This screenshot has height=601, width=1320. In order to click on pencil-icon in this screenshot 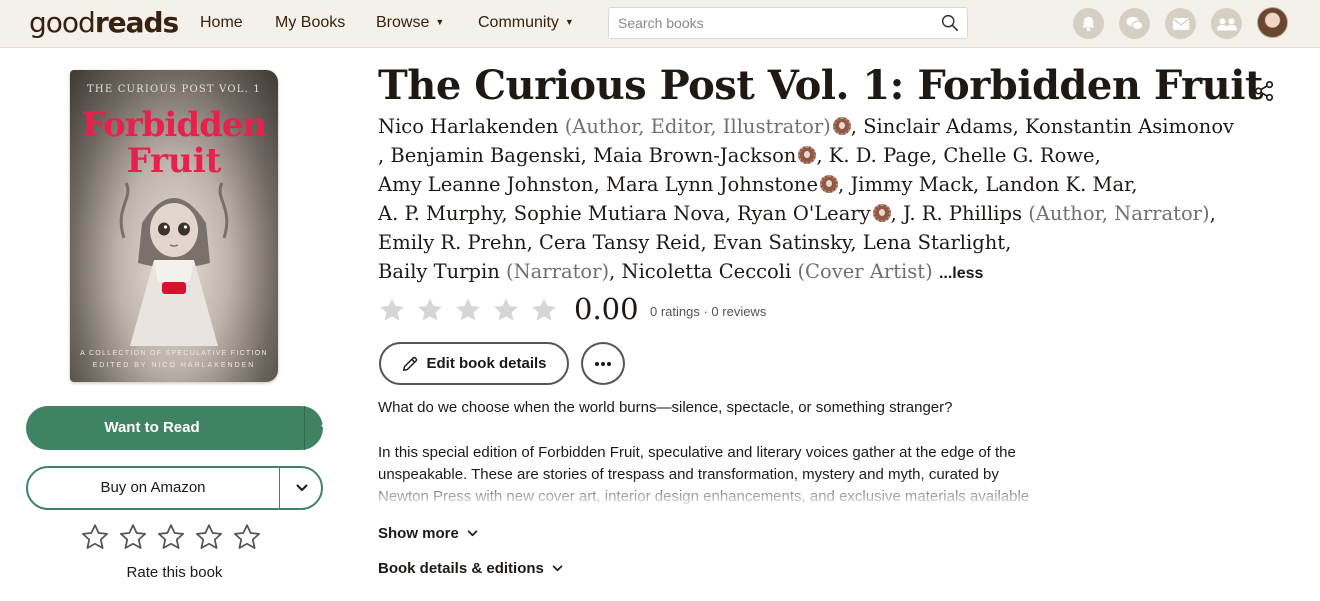, I will do `click(410, 363)`.